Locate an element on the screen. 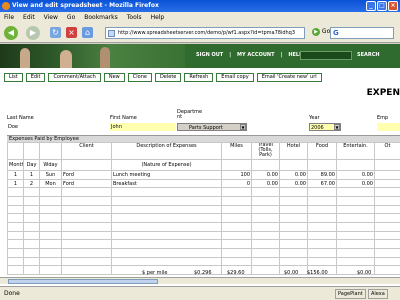  banner-photo is located at coordinates (92, 56).